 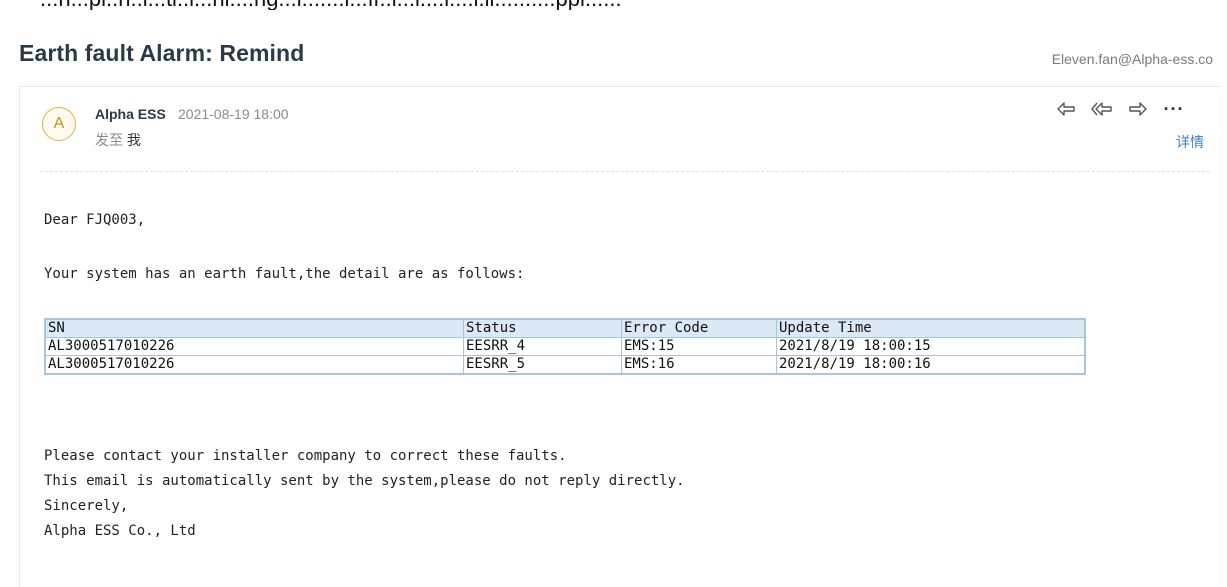 I want to click on cell-update-time: 2021/8/19 18:00:16, so click(x=931, y=365).